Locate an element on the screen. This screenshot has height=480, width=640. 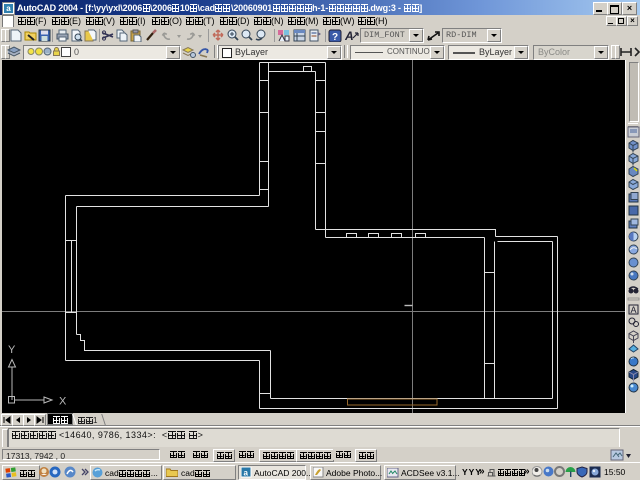
svg-text: Y is located at coordinates (12, 350).